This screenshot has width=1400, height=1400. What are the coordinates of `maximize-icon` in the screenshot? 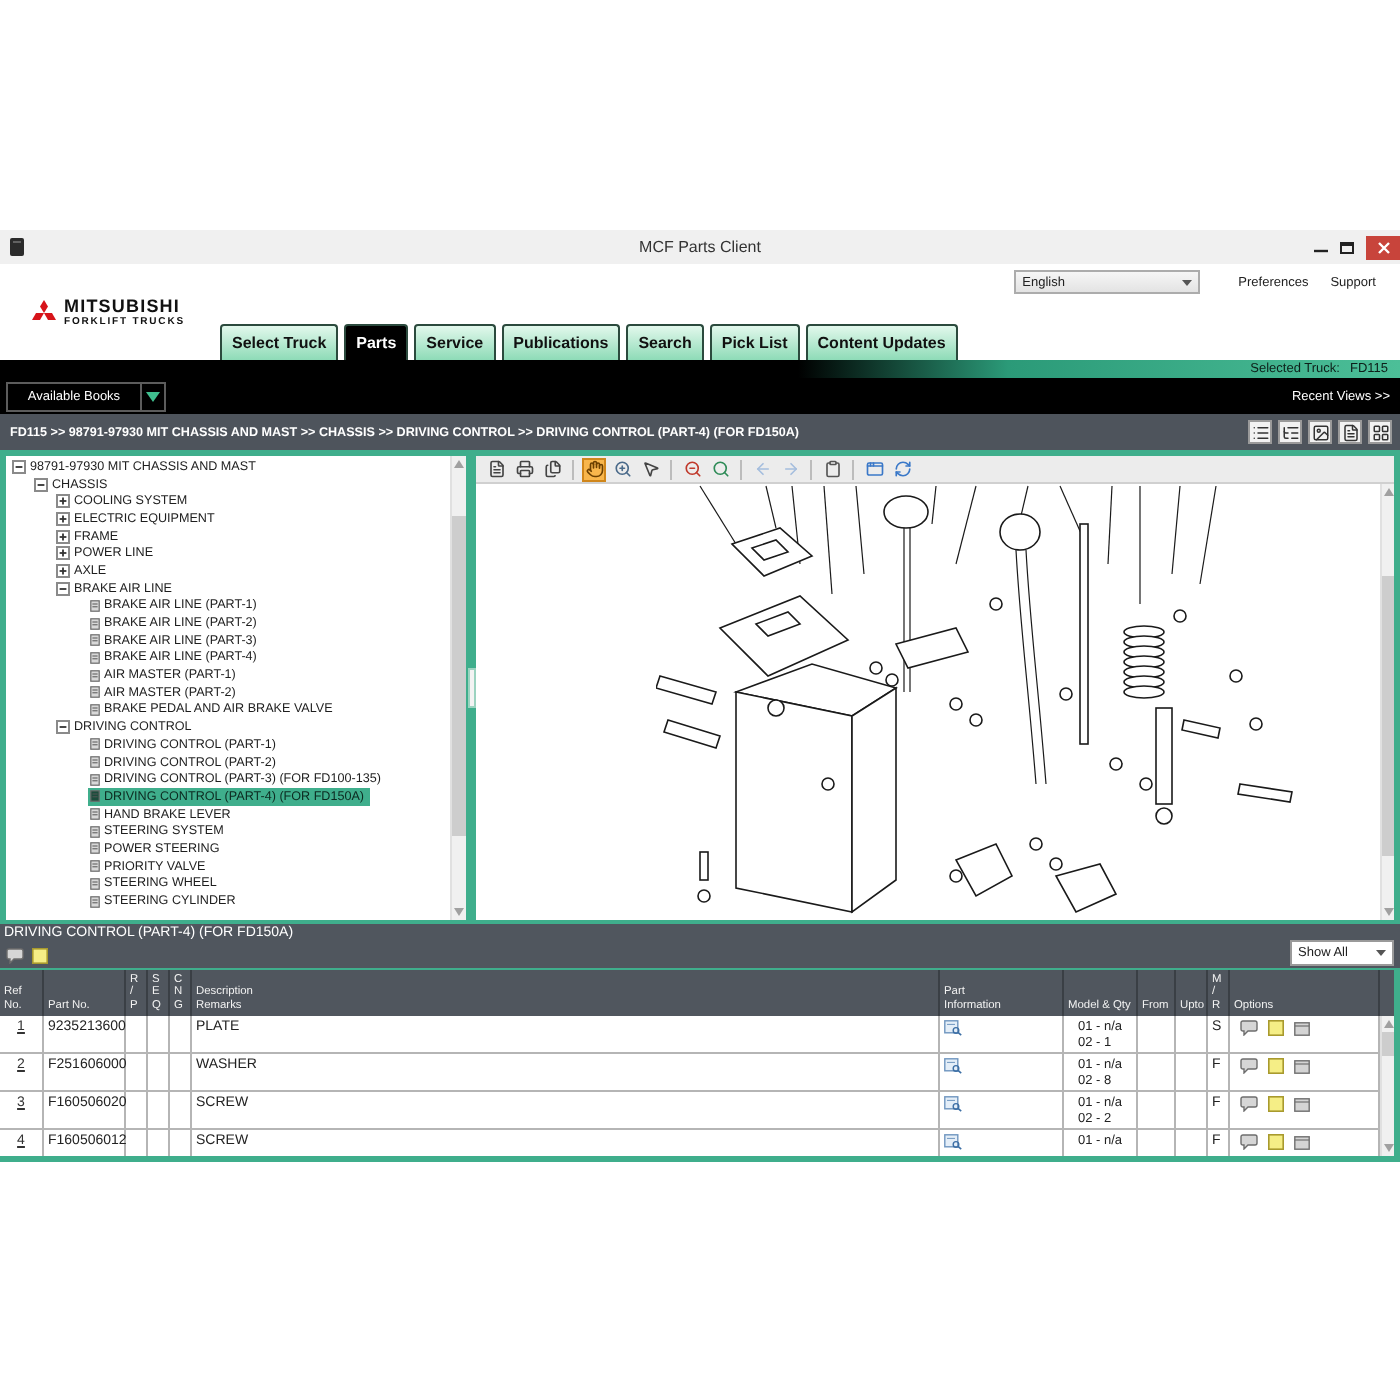 It's located at (1347, 247).